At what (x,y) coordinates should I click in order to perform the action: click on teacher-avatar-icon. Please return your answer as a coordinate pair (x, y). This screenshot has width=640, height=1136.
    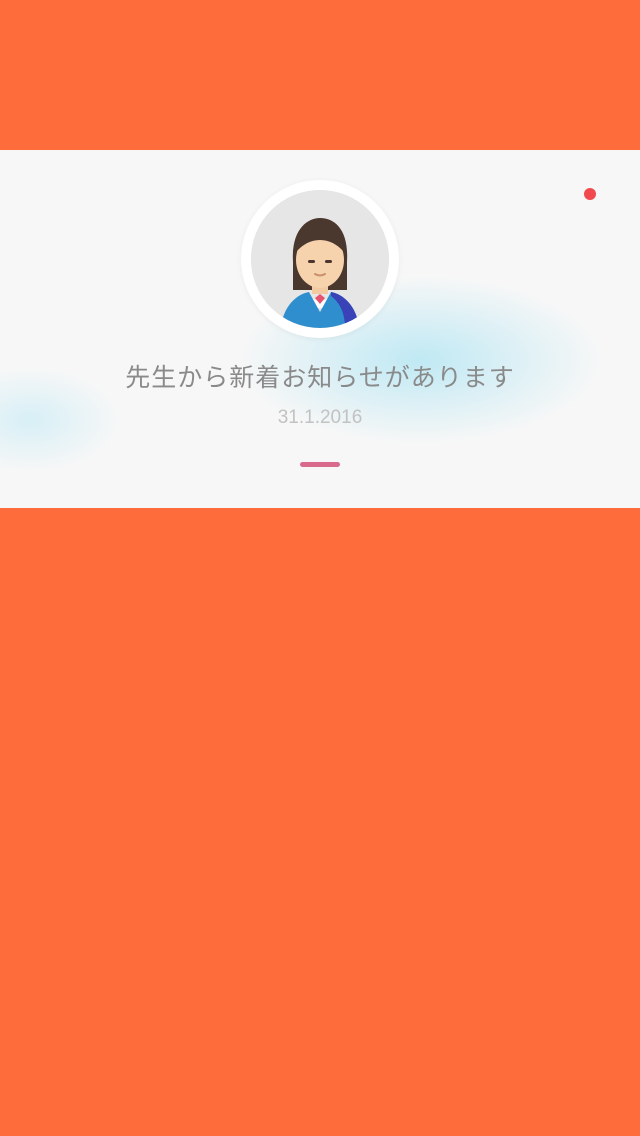
    Looking at the image, I should click on (320, 259).